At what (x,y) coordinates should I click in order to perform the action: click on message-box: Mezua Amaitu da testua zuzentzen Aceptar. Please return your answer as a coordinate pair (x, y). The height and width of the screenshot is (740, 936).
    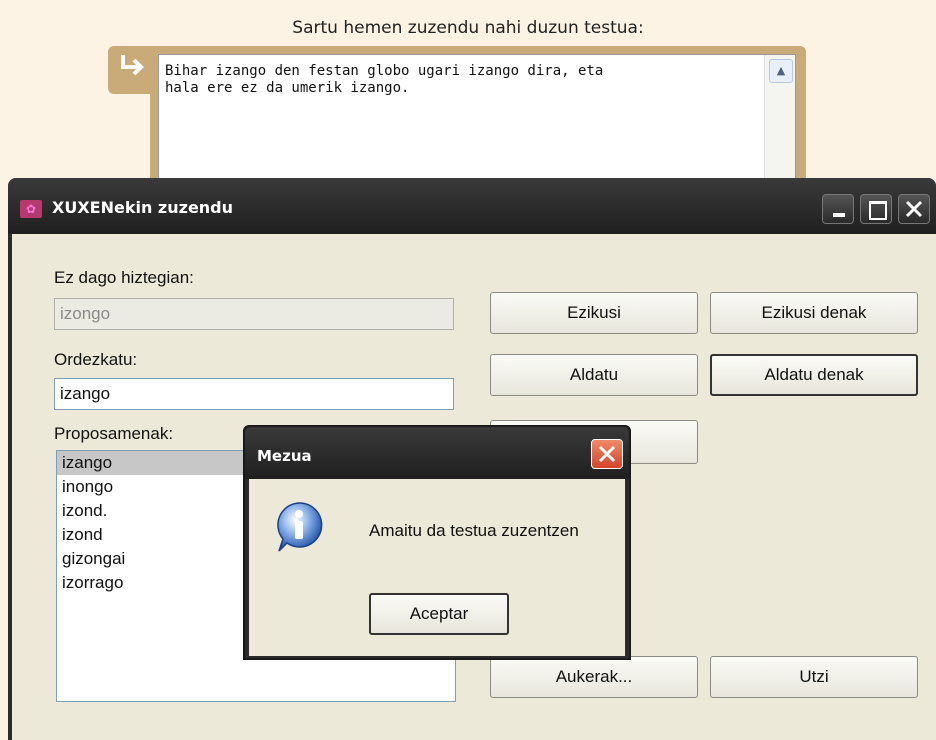
    Looking at the image, I should click on (437, 542).